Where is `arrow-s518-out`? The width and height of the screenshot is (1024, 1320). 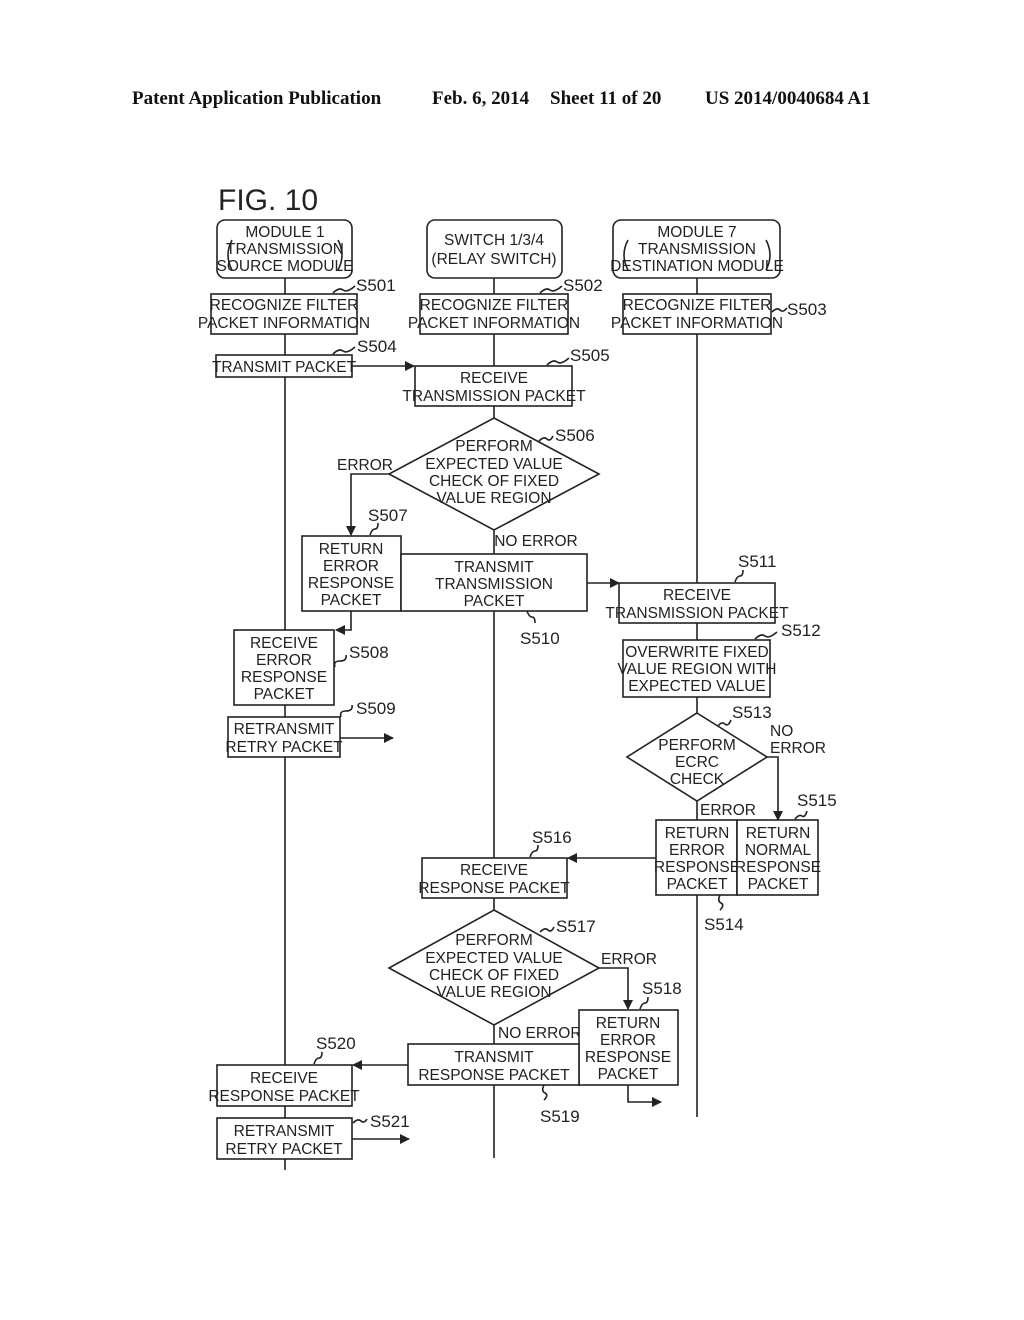
arrow-s518-out is located at coordinates (644, 1096).